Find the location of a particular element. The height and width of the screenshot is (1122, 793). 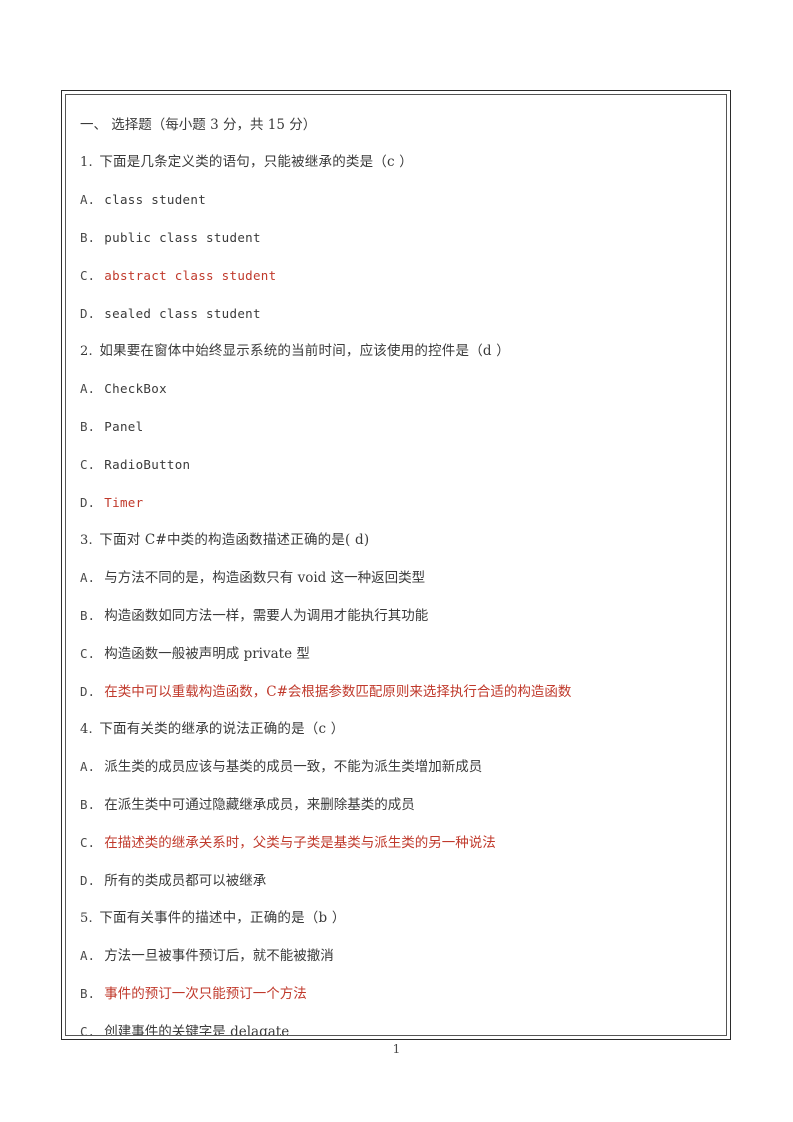

option-text: 所有的类成员都可以被继承 is located at coordinates (185, 881).